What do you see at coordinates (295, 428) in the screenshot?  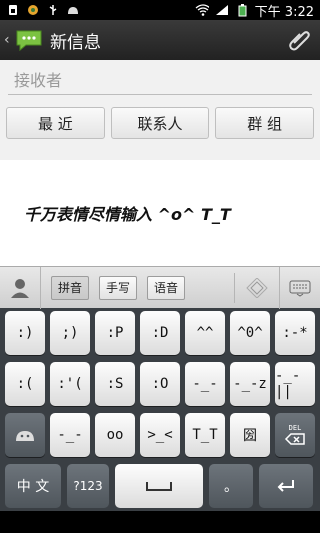 I see `delete-key-label: DEL` at bounding box center [295, 428].